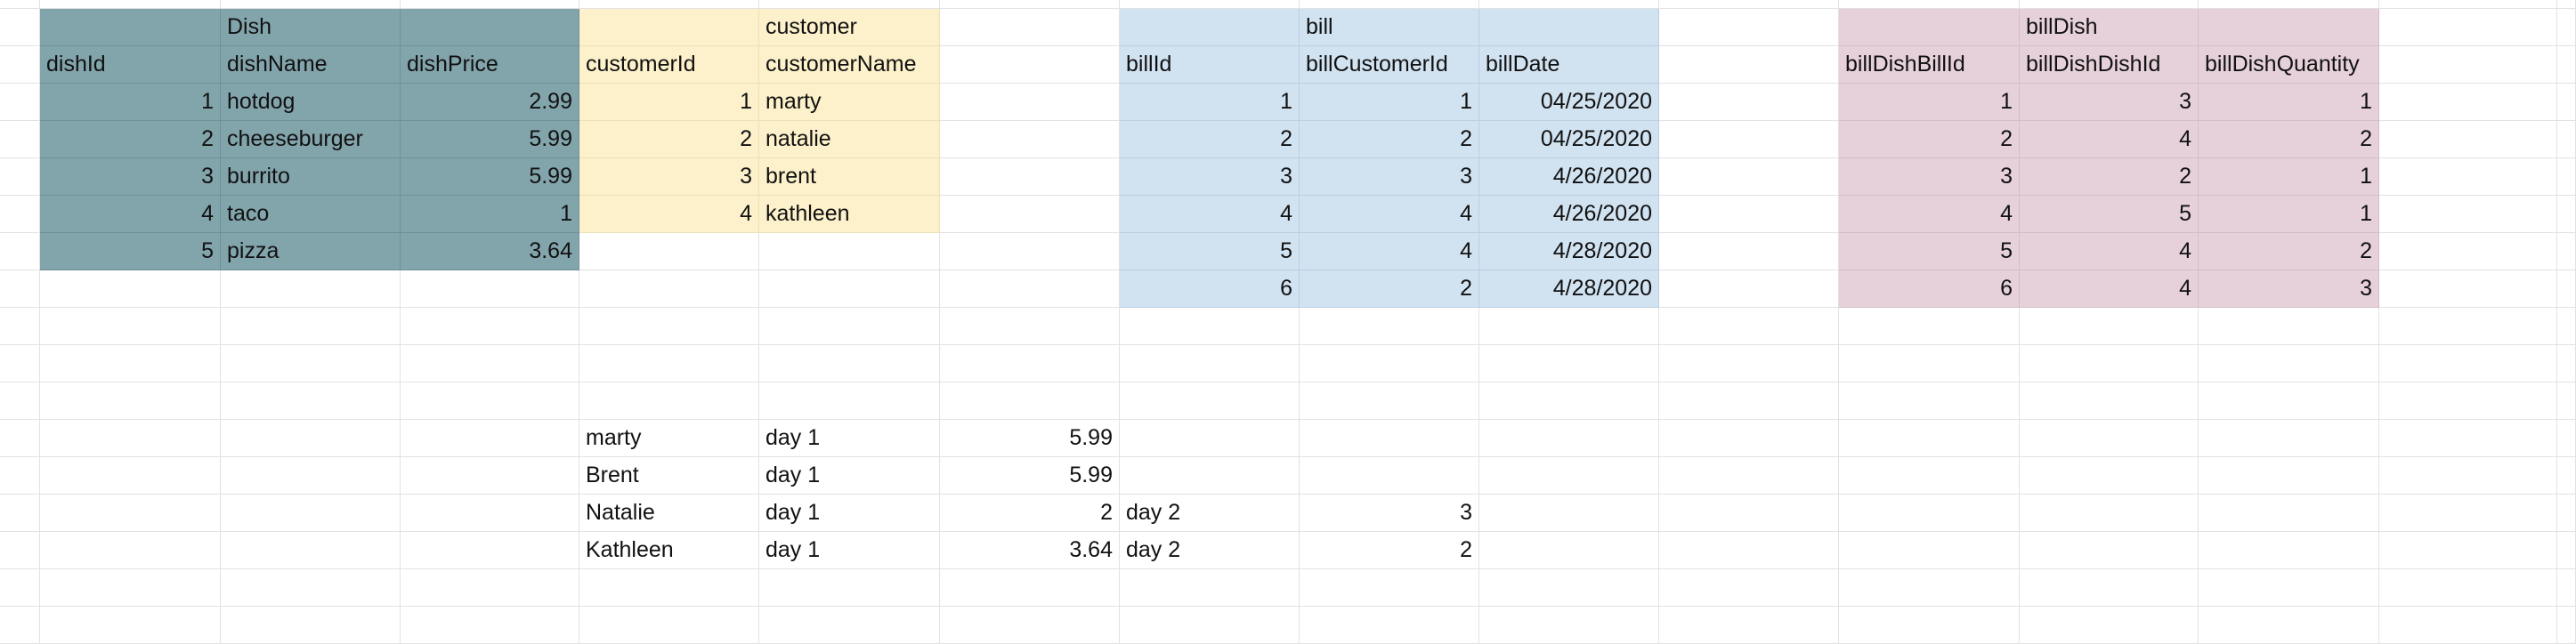 The image size is (2576, 644). Describe the element at coordinates (1569, 27) in the screenshot. I see `bill_table-title-row-cell` at that location.